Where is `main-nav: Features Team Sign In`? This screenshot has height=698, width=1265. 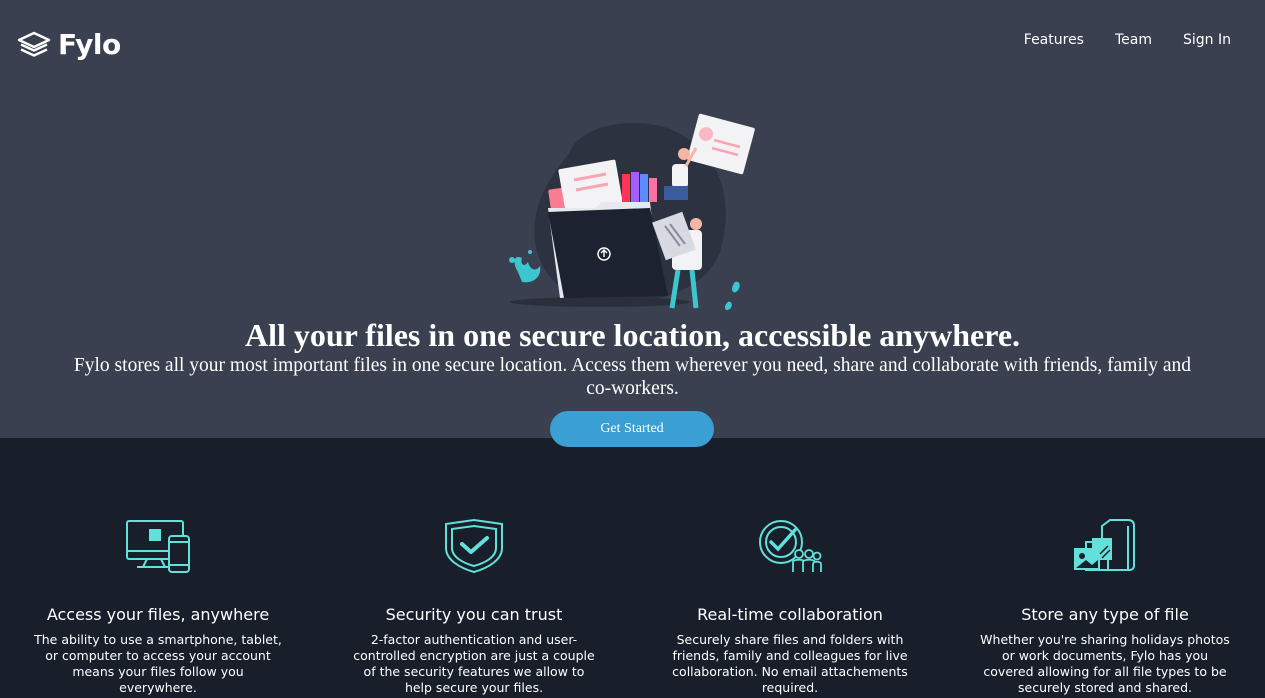
main-nav: Features Team Sign In is located at coordinates (1127, 40).